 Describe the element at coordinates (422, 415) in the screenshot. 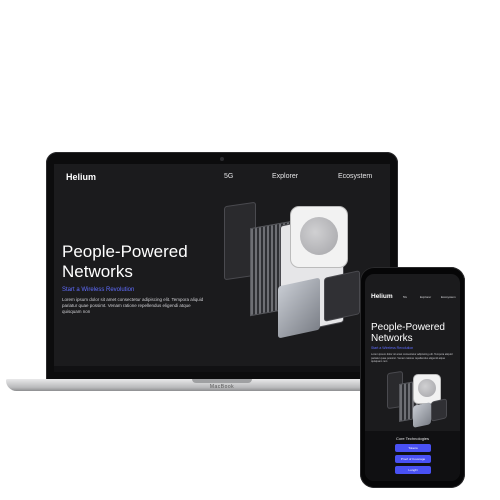

I see `mobile-glass-panel` at that location.